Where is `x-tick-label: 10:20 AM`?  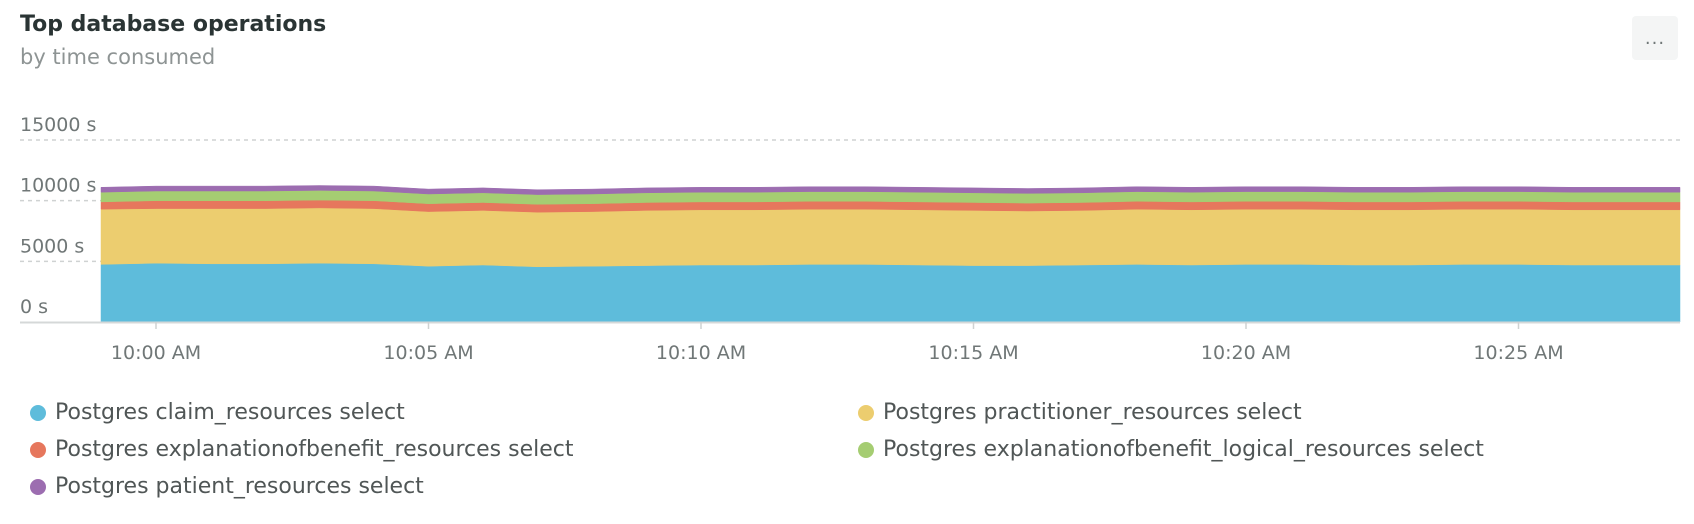 x-tick-label: 10:20 AM is located at coordinates (1246, 353).